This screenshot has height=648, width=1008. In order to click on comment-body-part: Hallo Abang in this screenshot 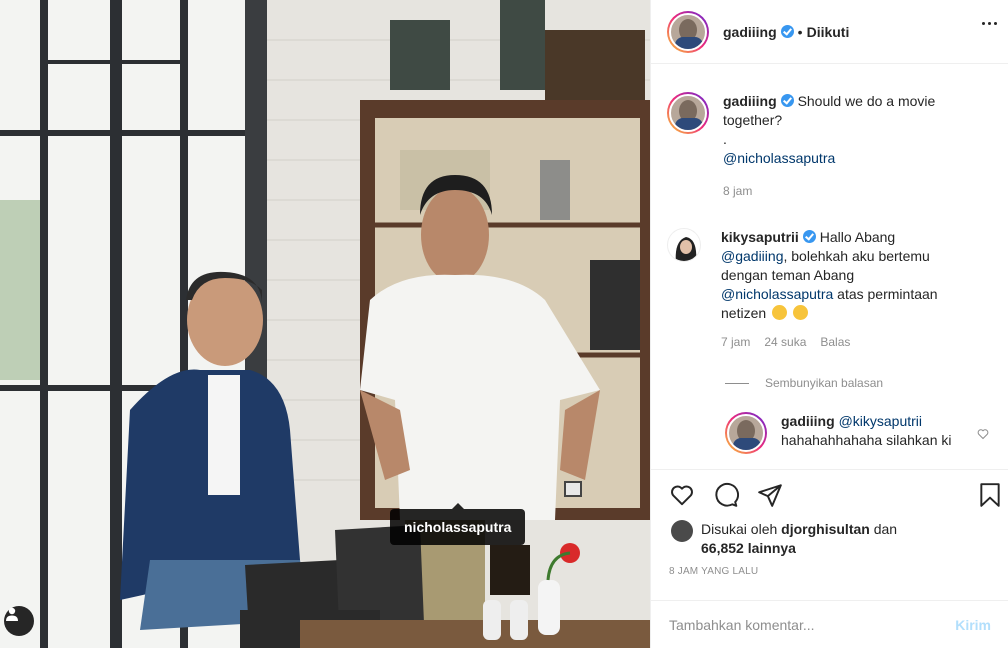, I will do `click(857, 237)`.